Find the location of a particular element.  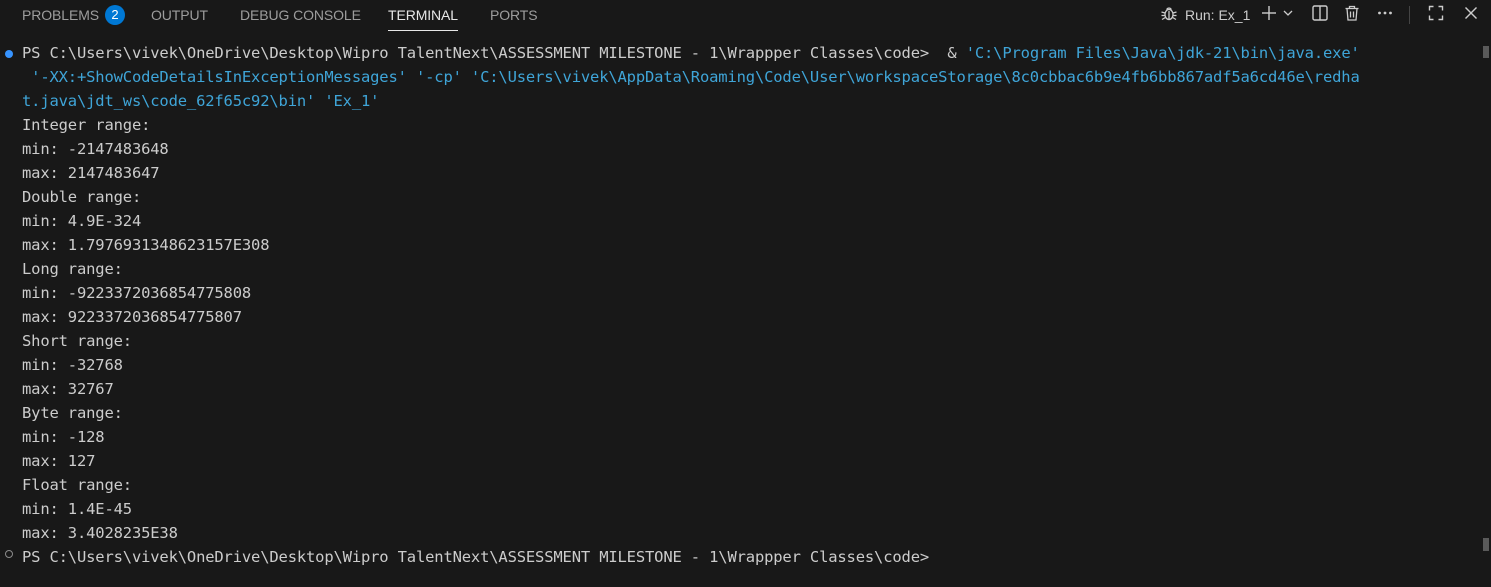

new-terminal-button is located at coordinates (1269, 15).